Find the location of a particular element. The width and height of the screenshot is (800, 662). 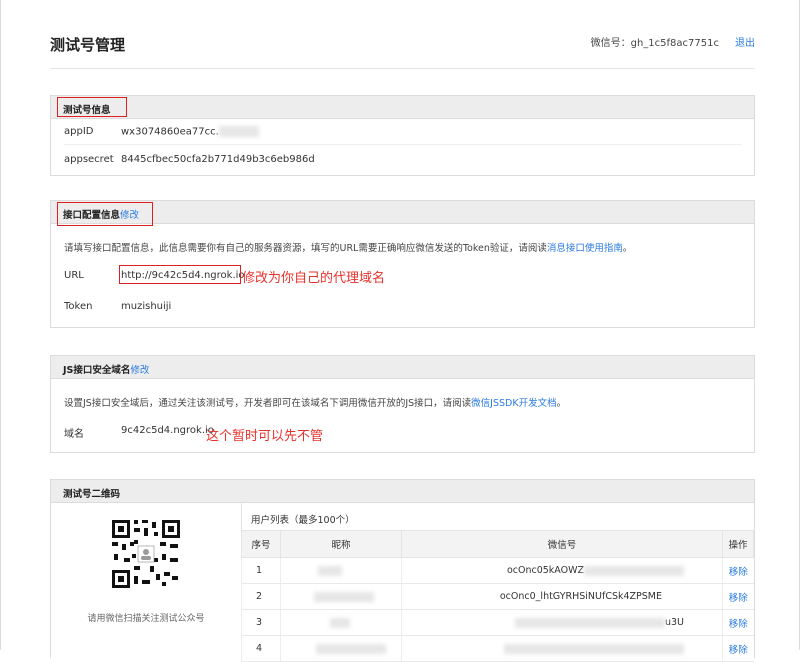

panel-title: 测试号二维码 is located at coordinates (92, 494).